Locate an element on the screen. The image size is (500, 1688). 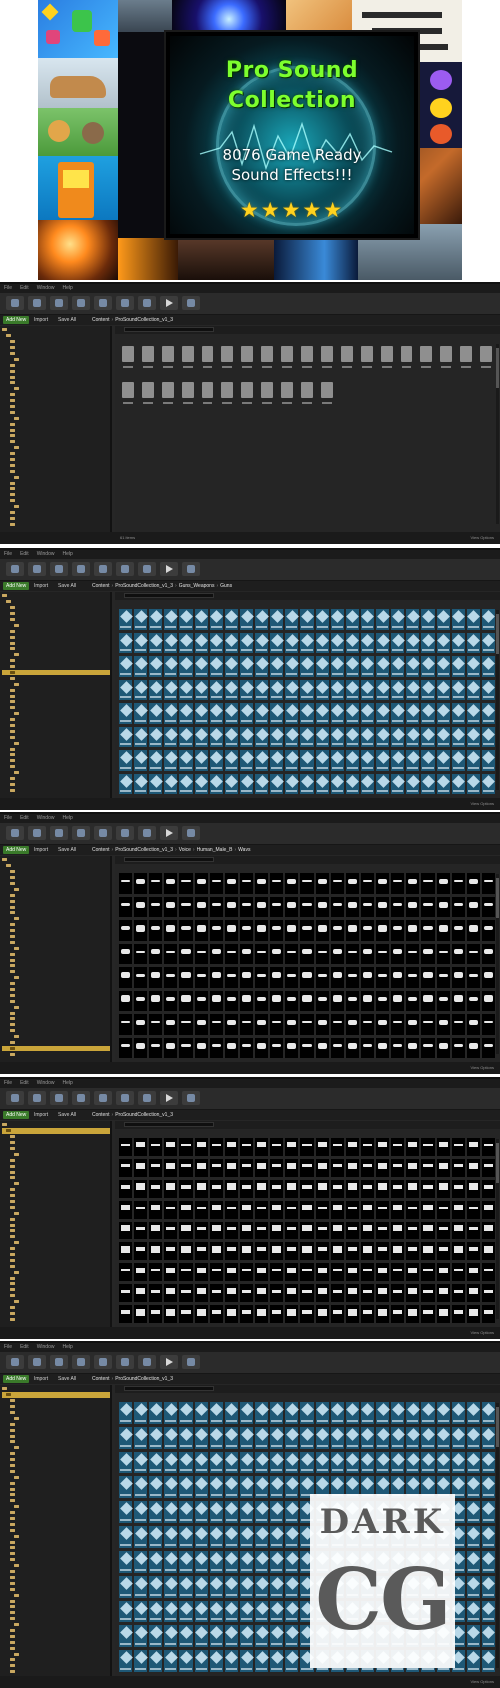
play-button is located at coordinates (169, 1098).